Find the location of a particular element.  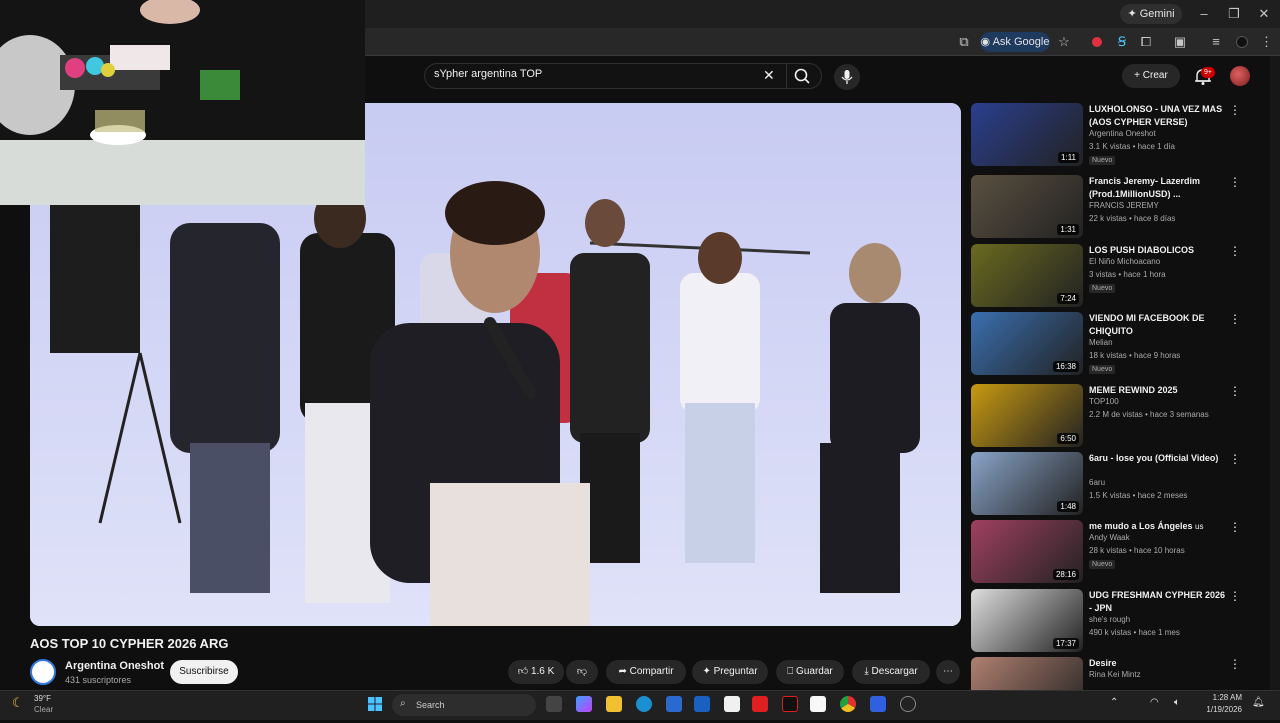

page-scrollbar is located at coordinates (1275, 373).